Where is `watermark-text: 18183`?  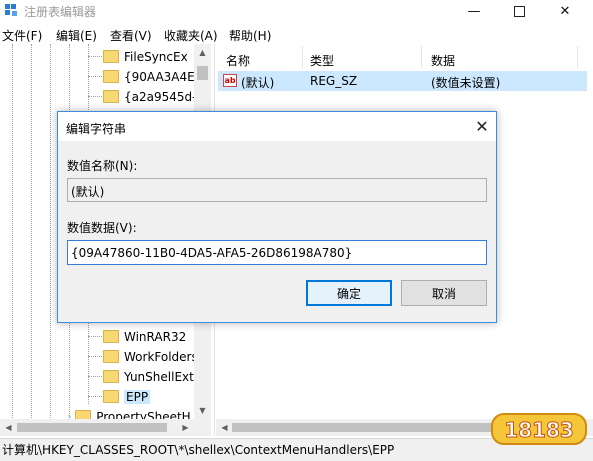 watermark-text: 18183 is located at coordinates (539, 430).